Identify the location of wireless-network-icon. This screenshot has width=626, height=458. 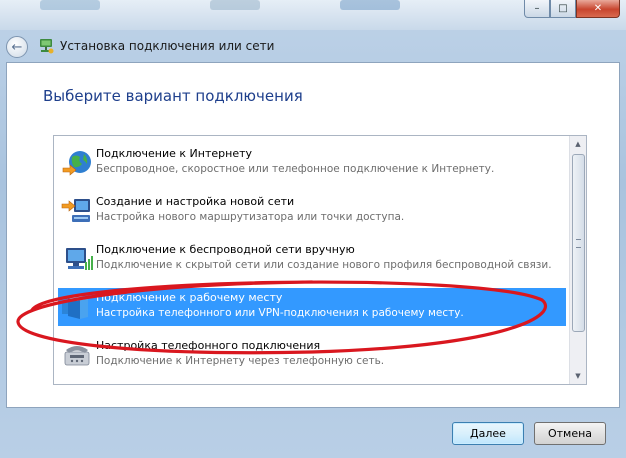
(79, 259).